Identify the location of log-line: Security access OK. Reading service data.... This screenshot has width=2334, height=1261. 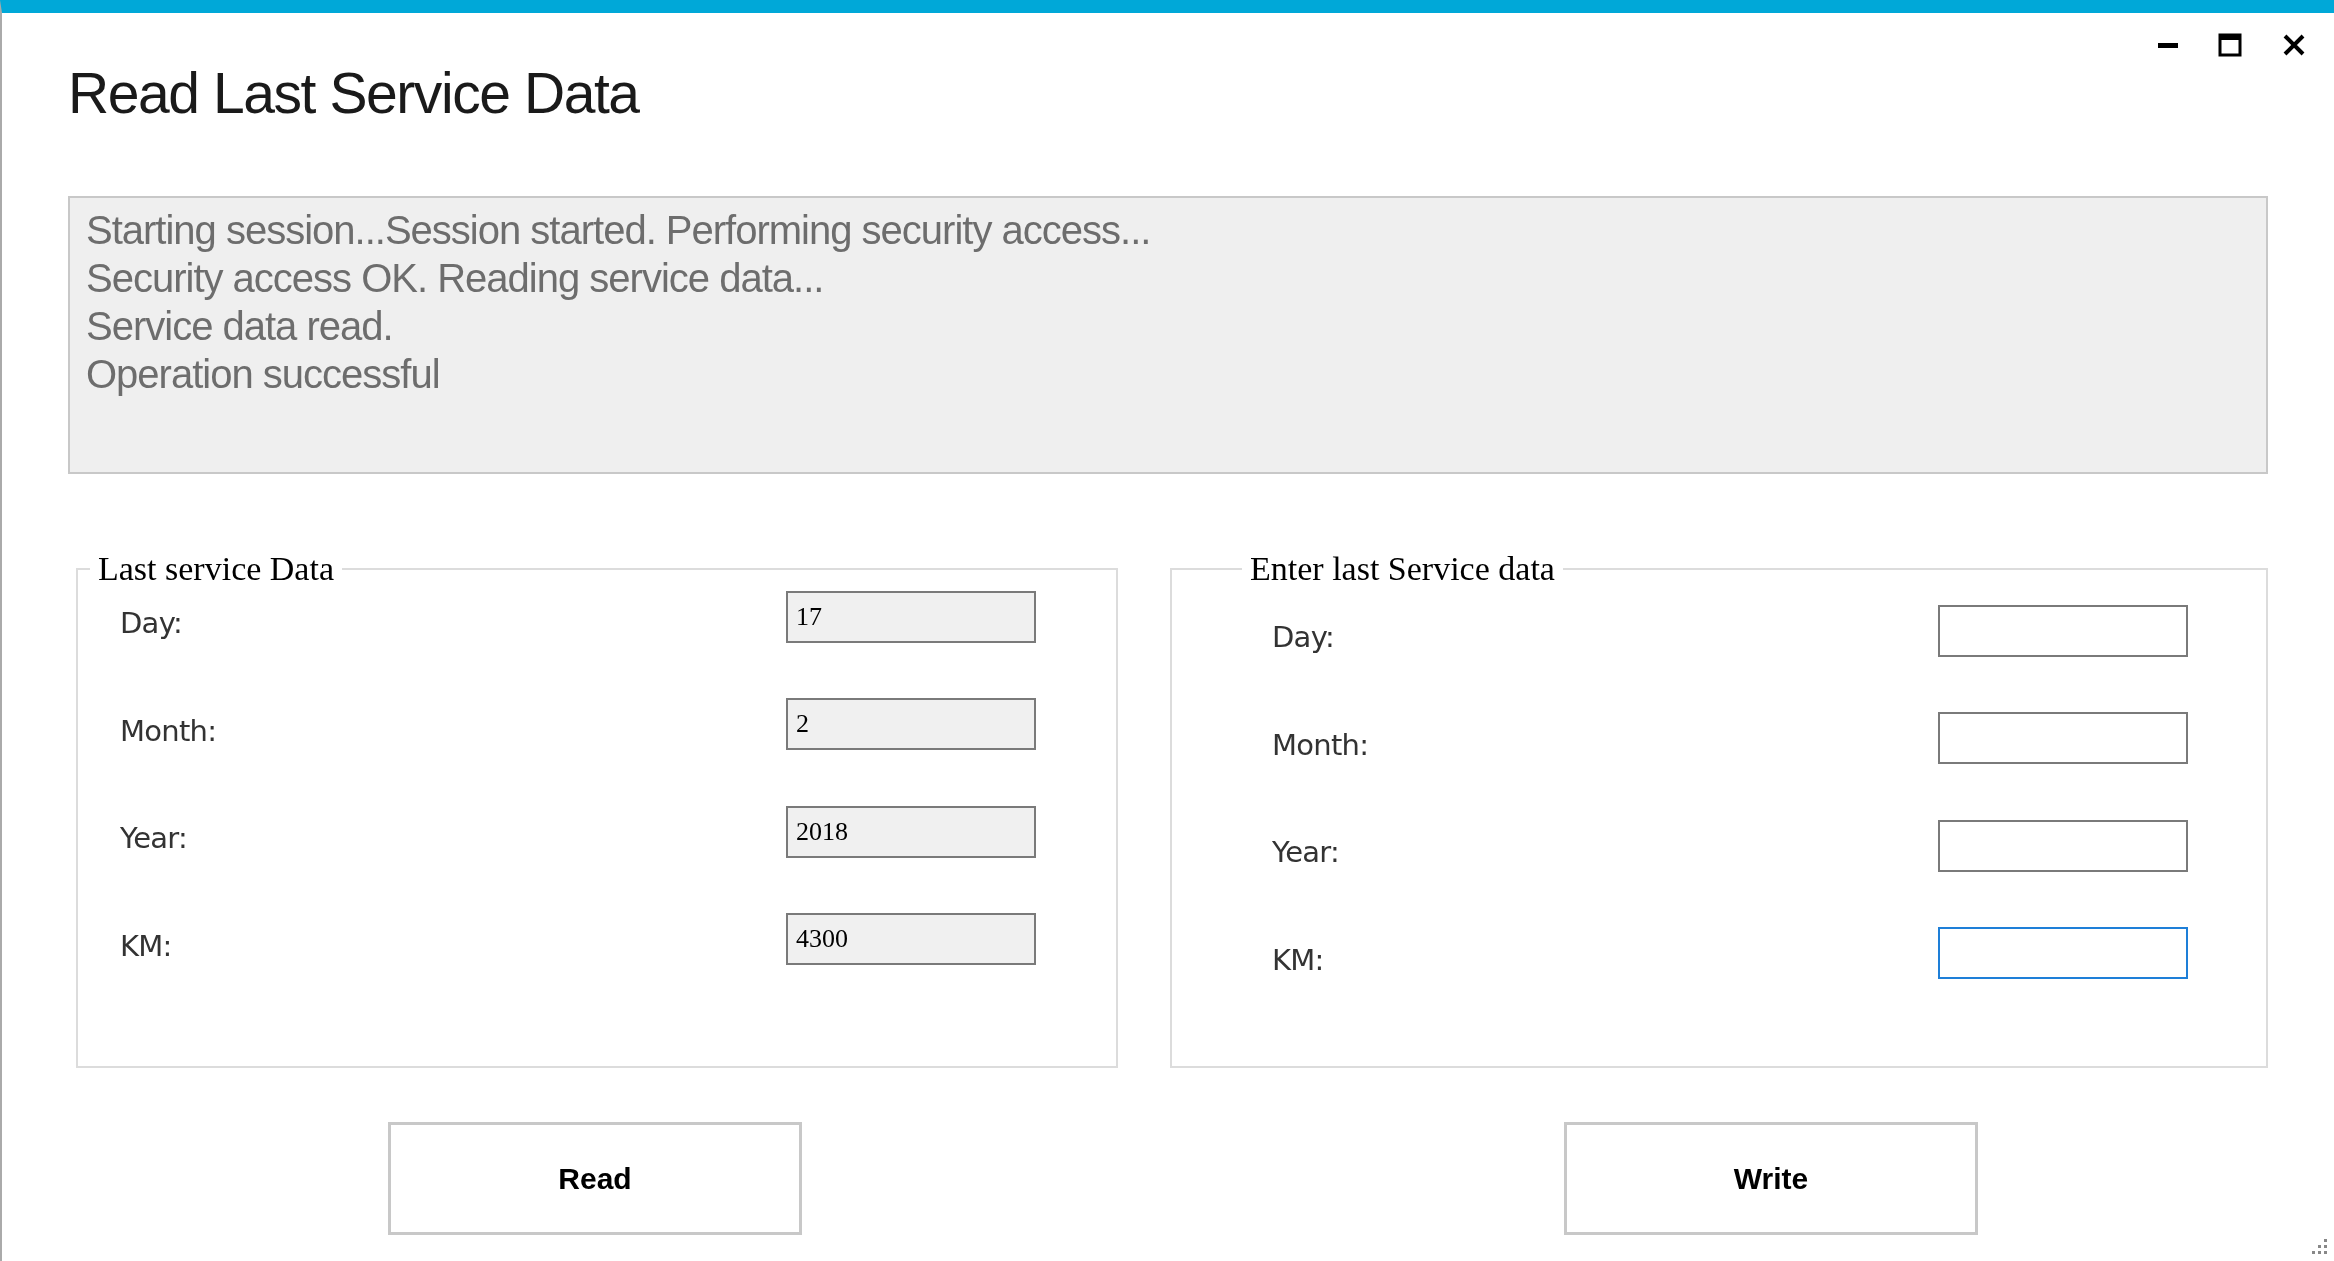
(455, 278).